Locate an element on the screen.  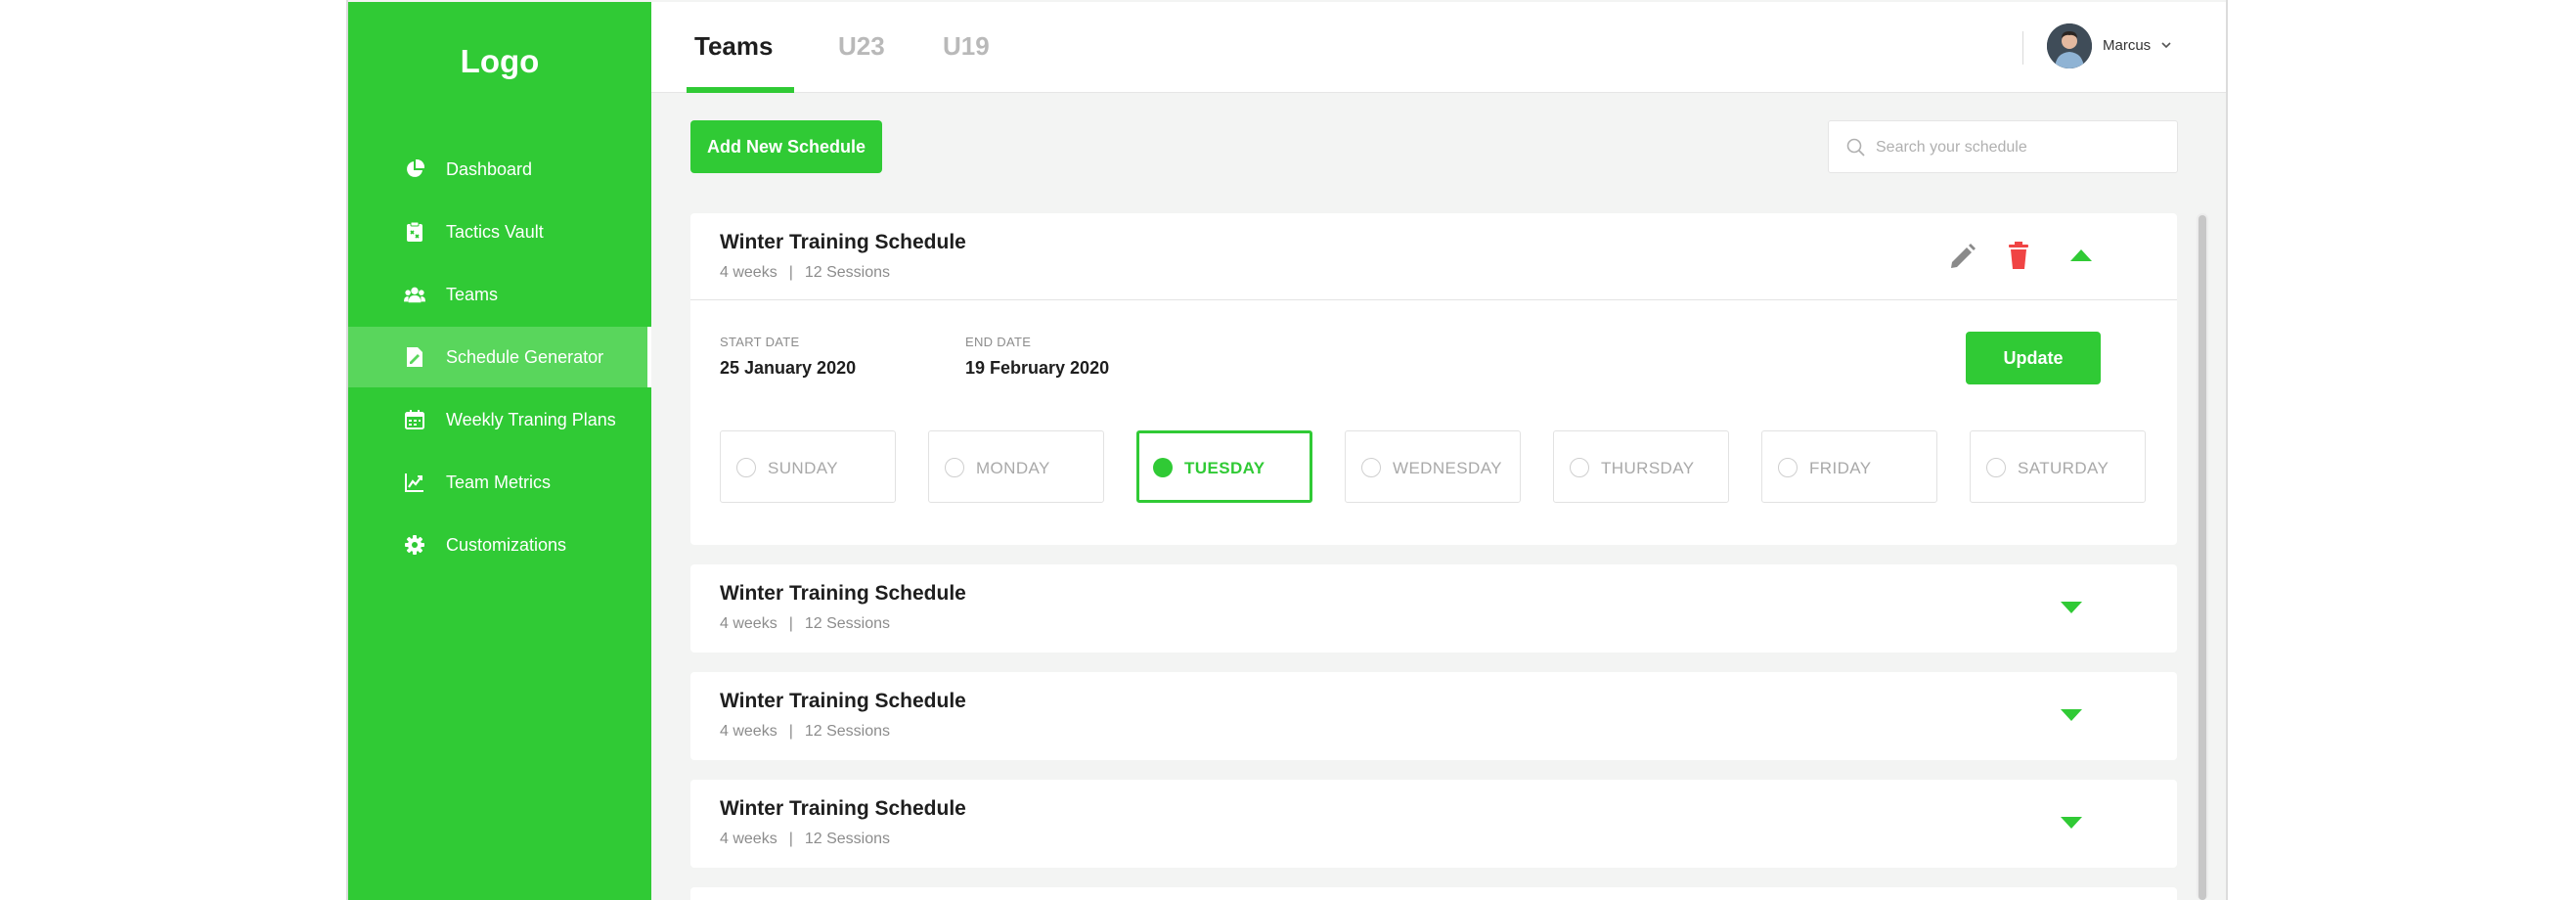
sidebar-item-customizations: Customizations is located at coordinates (500, 545).